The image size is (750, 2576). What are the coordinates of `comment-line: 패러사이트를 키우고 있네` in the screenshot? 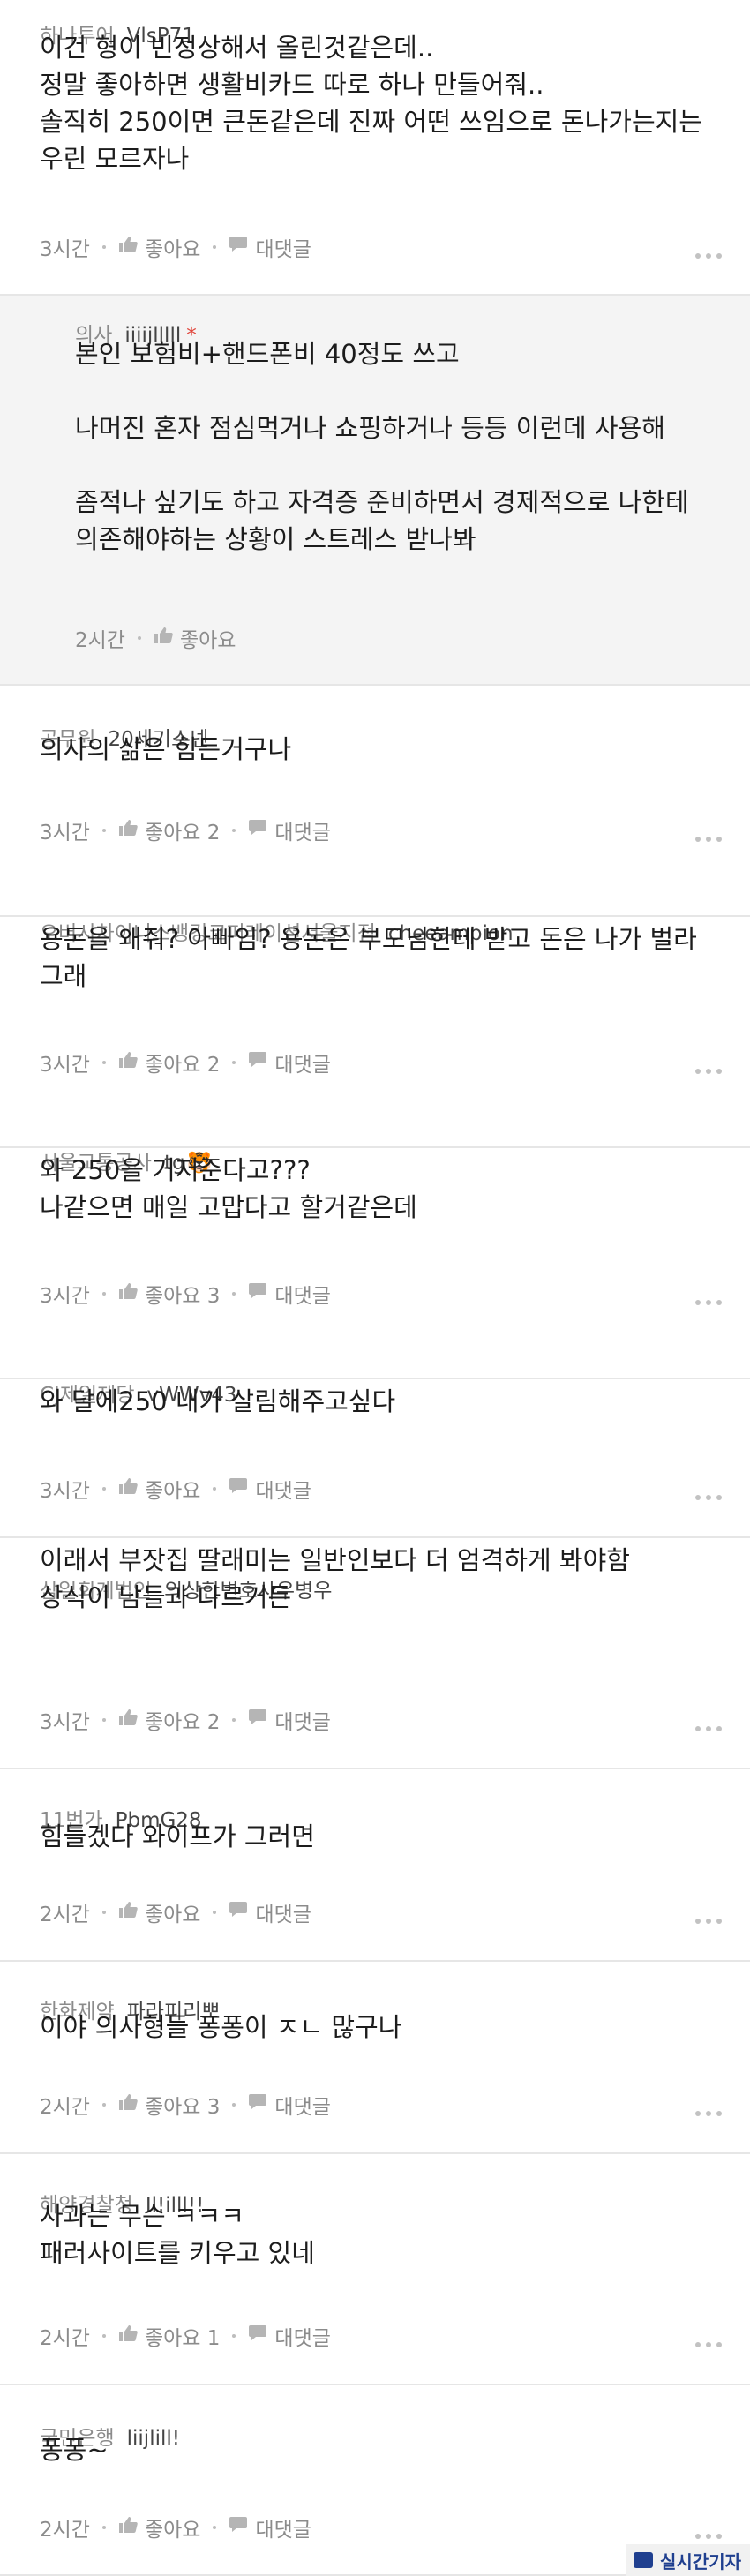 It's located at (177, 2253).